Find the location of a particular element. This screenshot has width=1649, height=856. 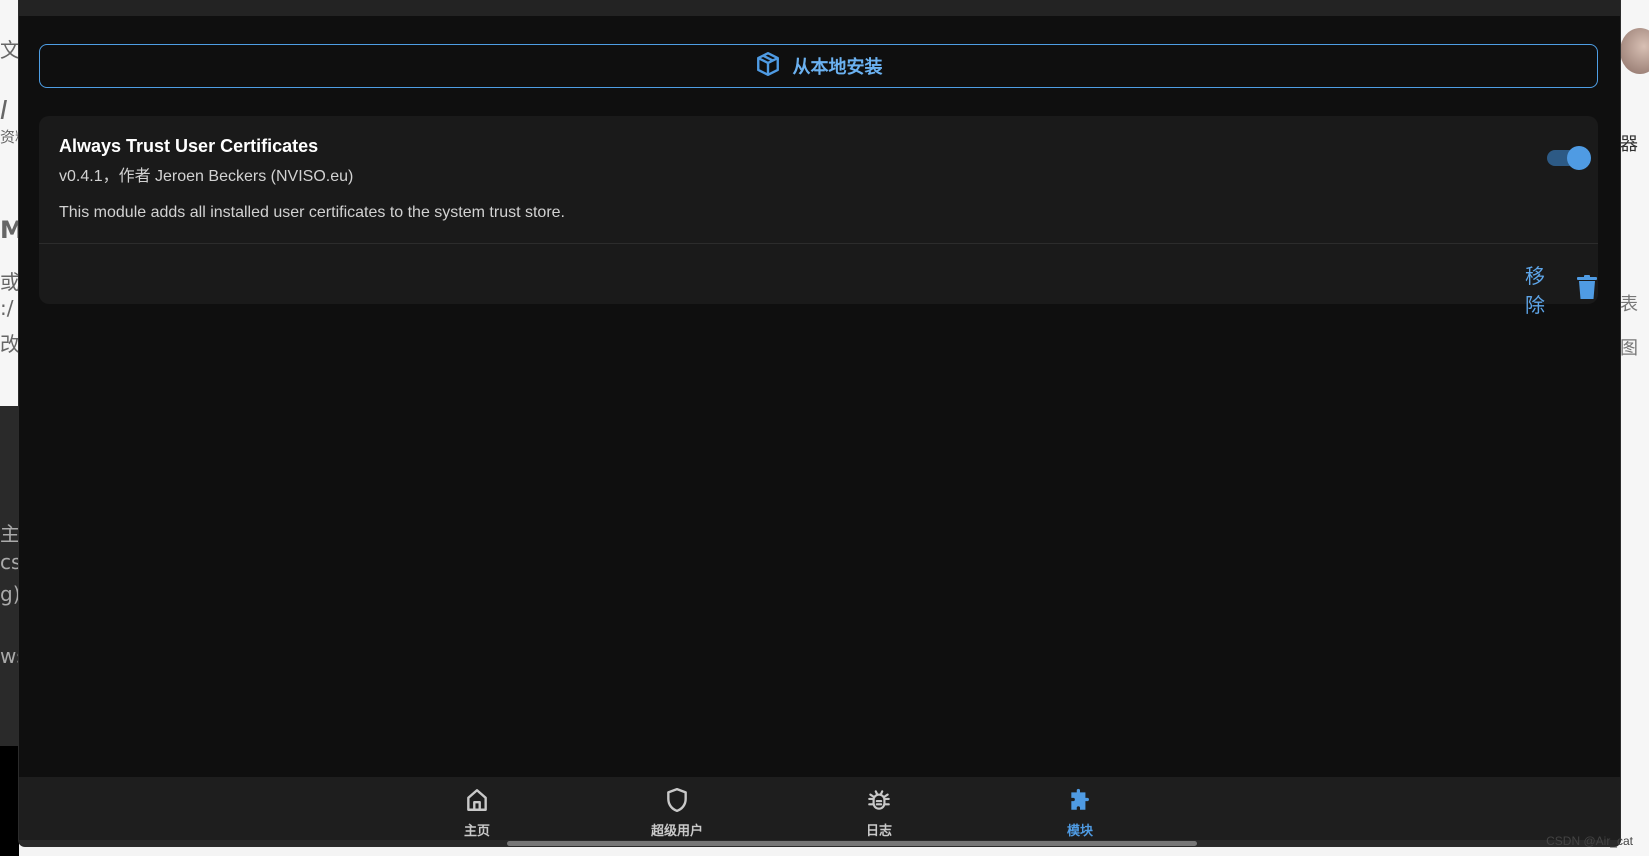

module-enable-toggle is located at coordinates (1569, 158).